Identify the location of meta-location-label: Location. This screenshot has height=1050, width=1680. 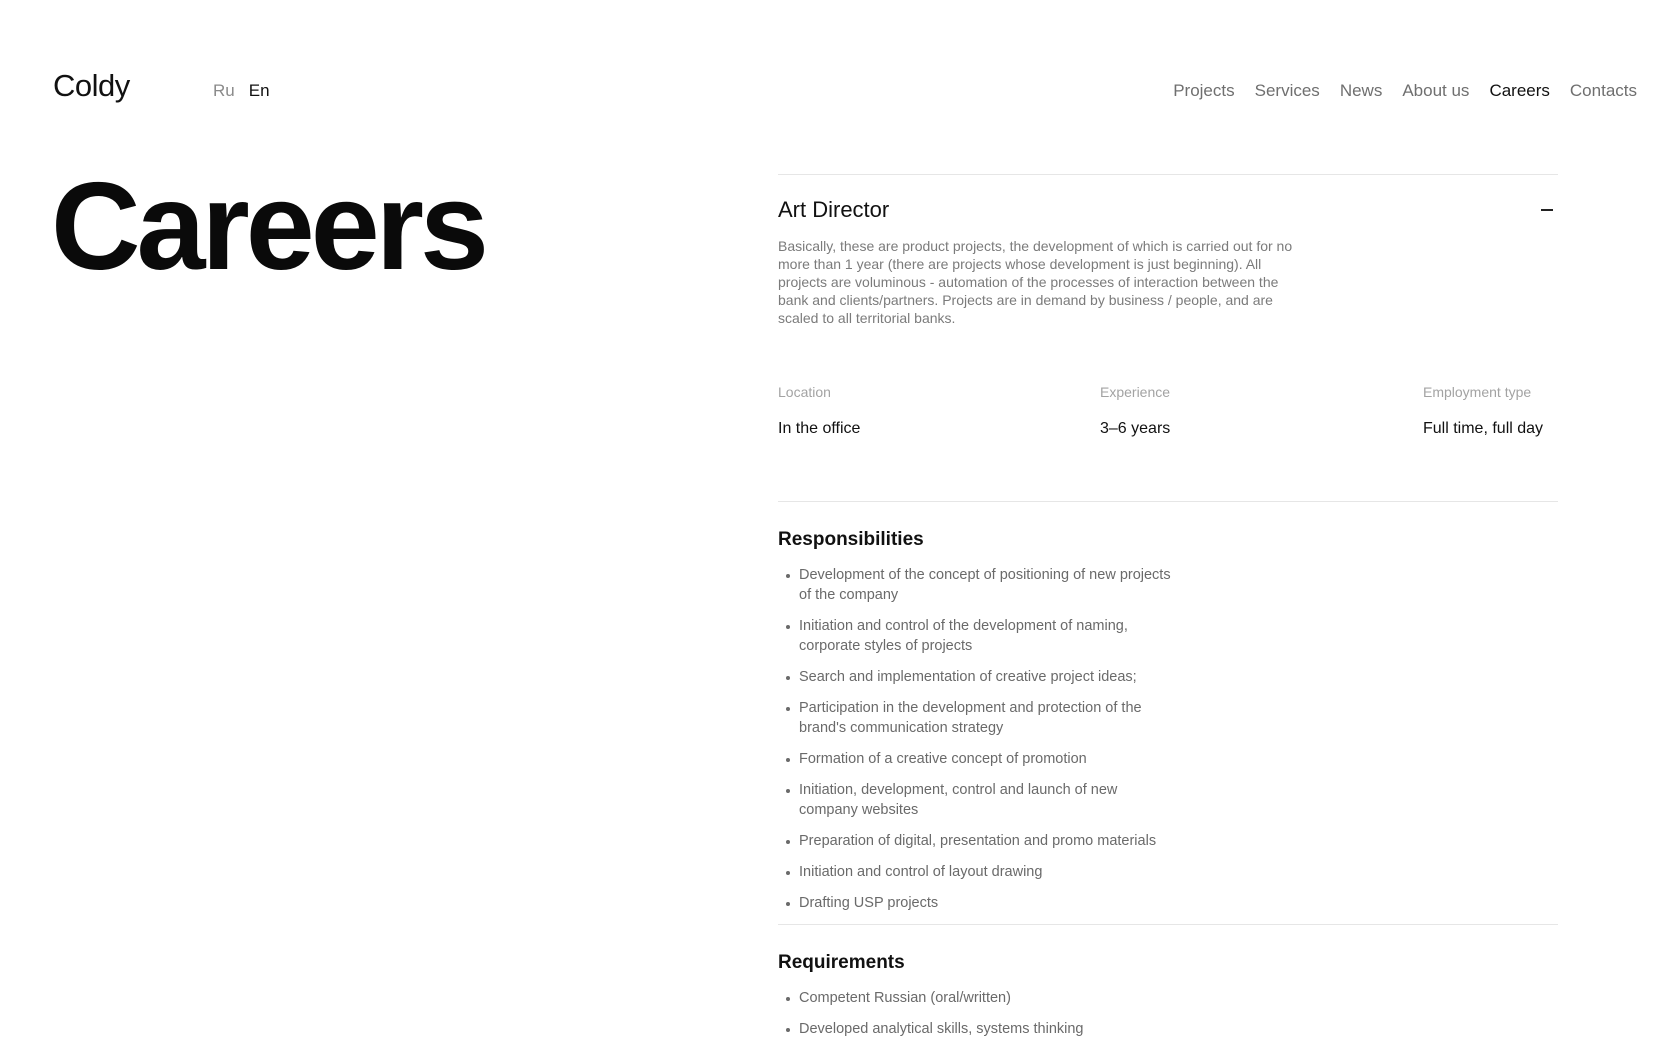
(804, 392).